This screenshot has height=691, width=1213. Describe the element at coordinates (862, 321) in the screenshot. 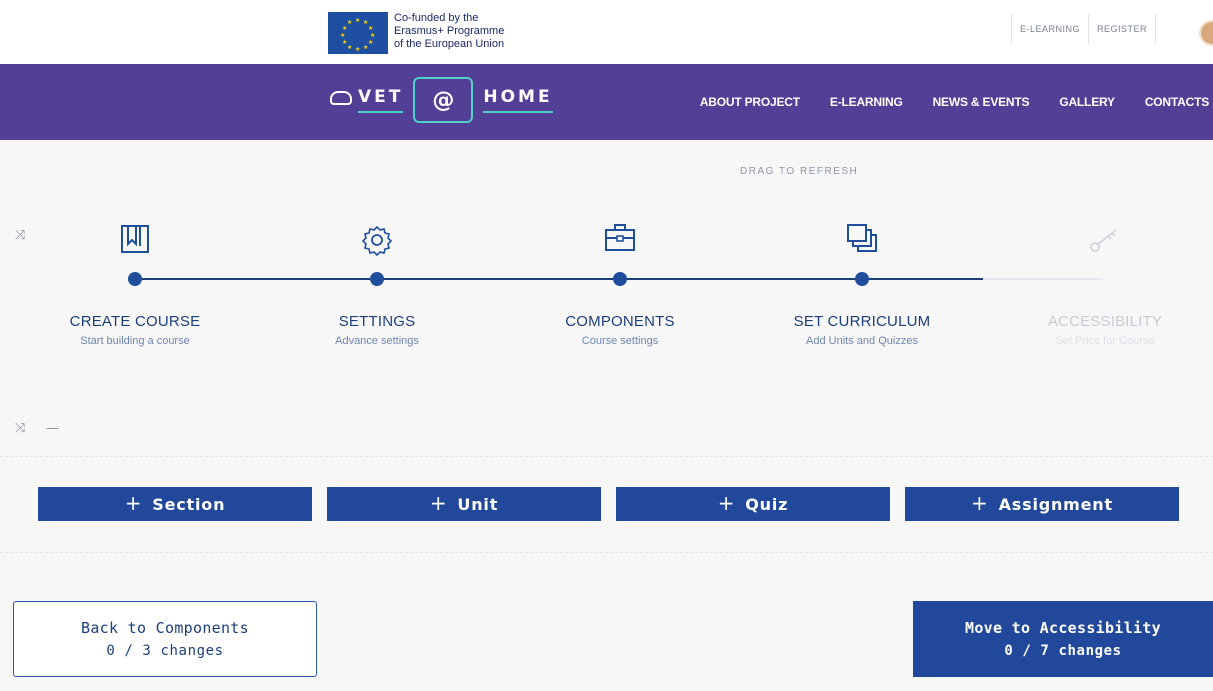

I see `step-title: SET CURRICULUM` at that location.